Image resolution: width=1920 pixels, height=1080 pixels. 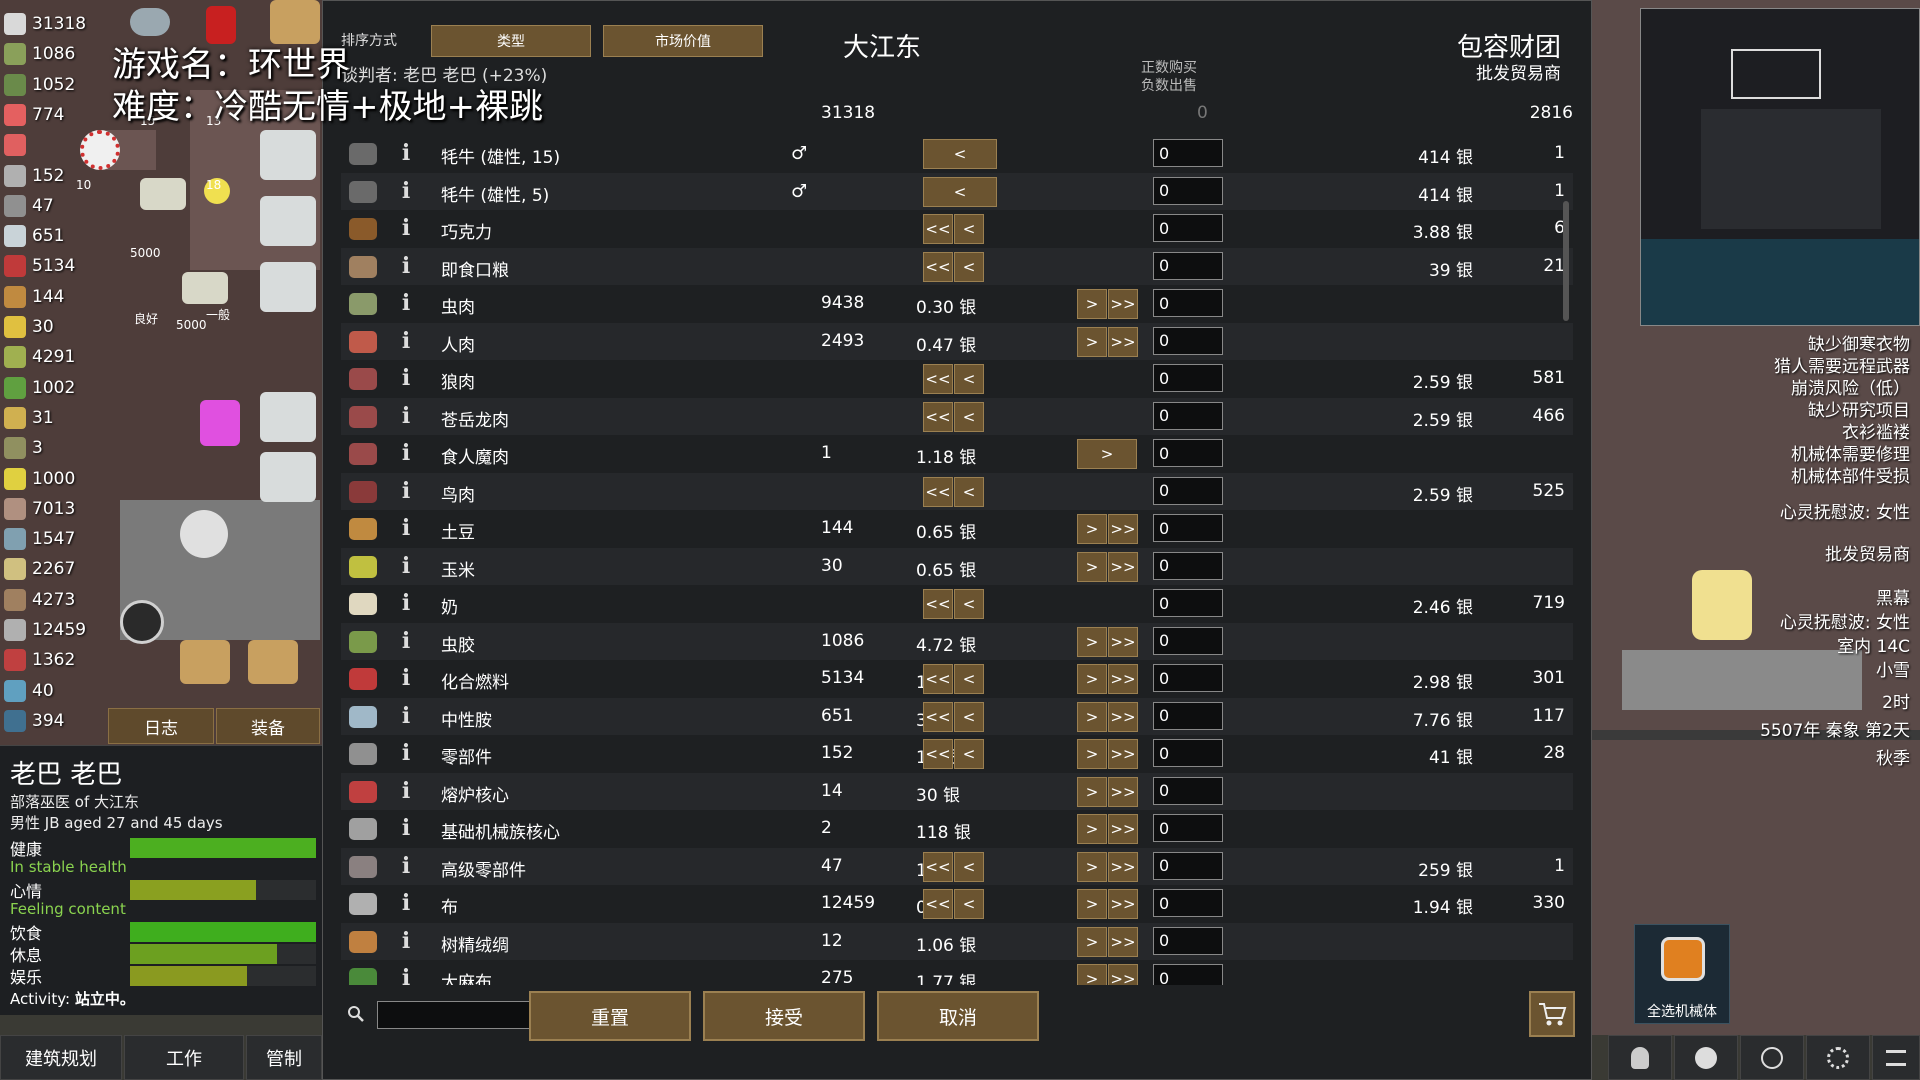 I want to click on alert-item: 小雪, so click(x=1893, y=668).